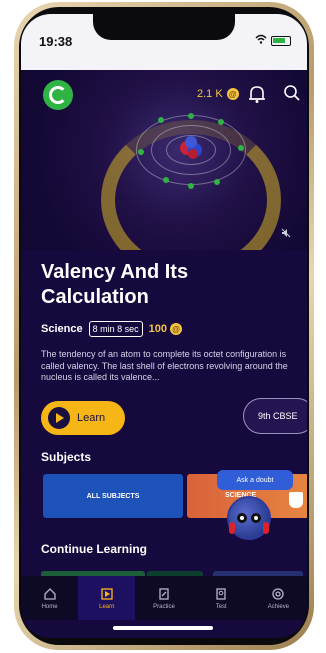 This screenshot has height=653, width=326. Describe the element at coordinates (286, 234) in the screenshot. I see `mute-icon` at that location.